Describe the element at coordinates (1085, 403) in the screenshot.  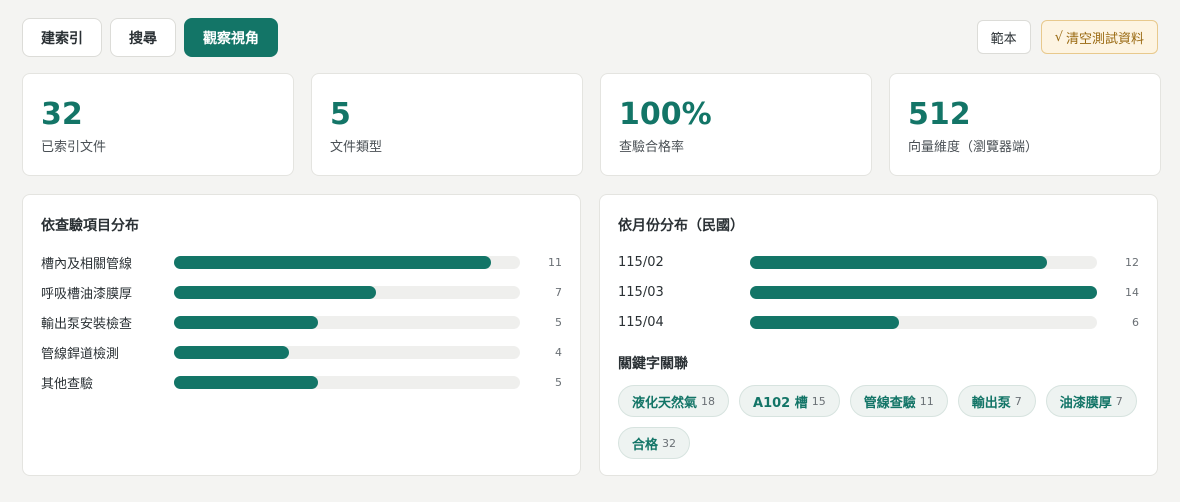
I see `keyword-chip-label: 油漆膜厚` at that location.